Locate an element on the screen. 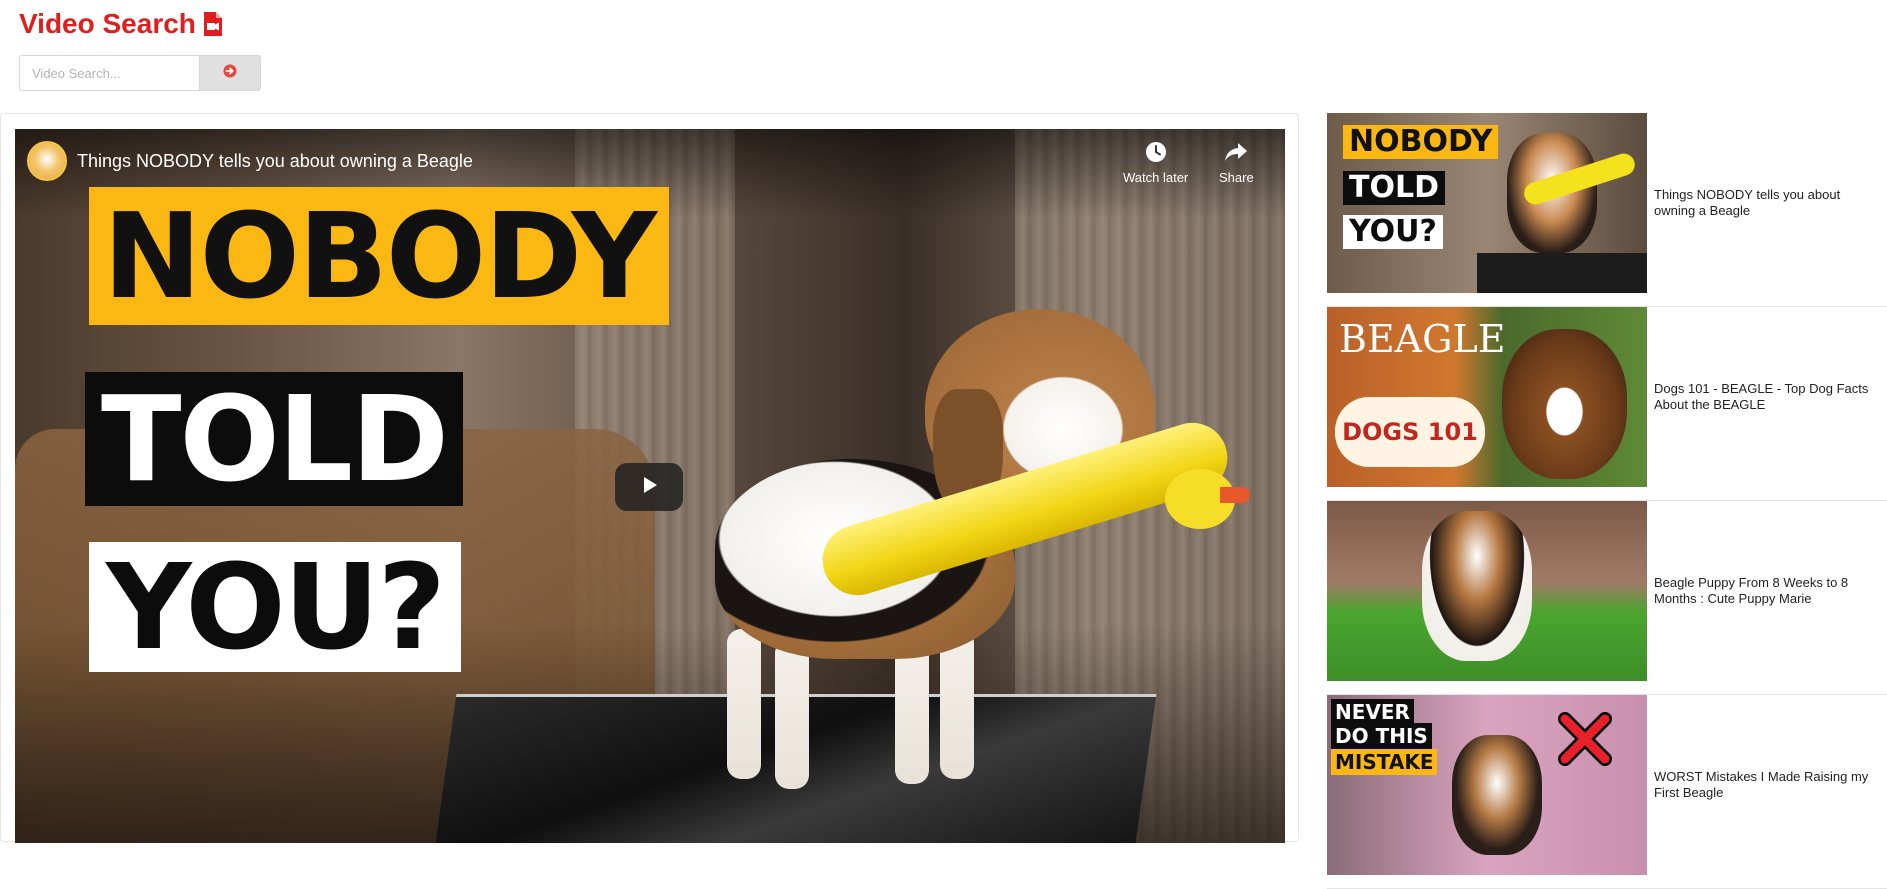  clock-icon is located at coordinates (1156, 153).